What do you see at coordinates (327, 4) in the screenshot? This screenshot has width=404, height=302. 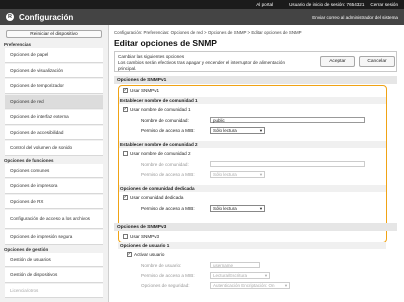 I see `session-user-label: Usuario de inicio de sesión: 7654321` at bounding box center [327, 4].